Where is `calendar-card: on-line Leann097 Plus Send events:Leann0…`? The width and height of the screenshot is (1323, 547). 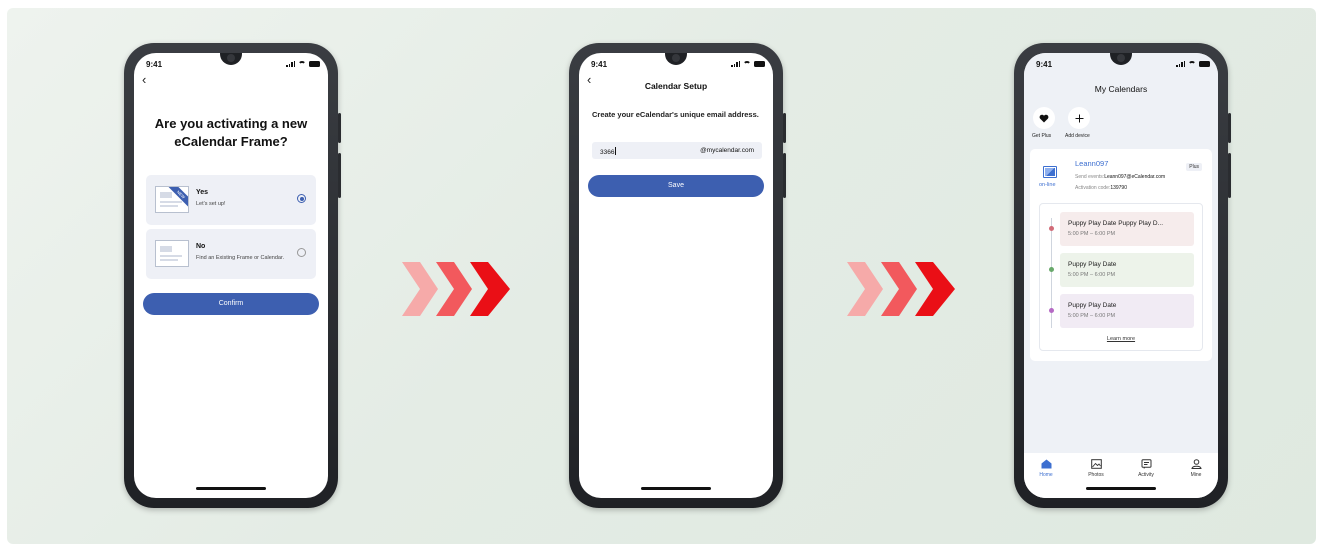 calendar-card: on-line Leann097 Plus Send events:Leann0… is located at coordinates (1121, 255).